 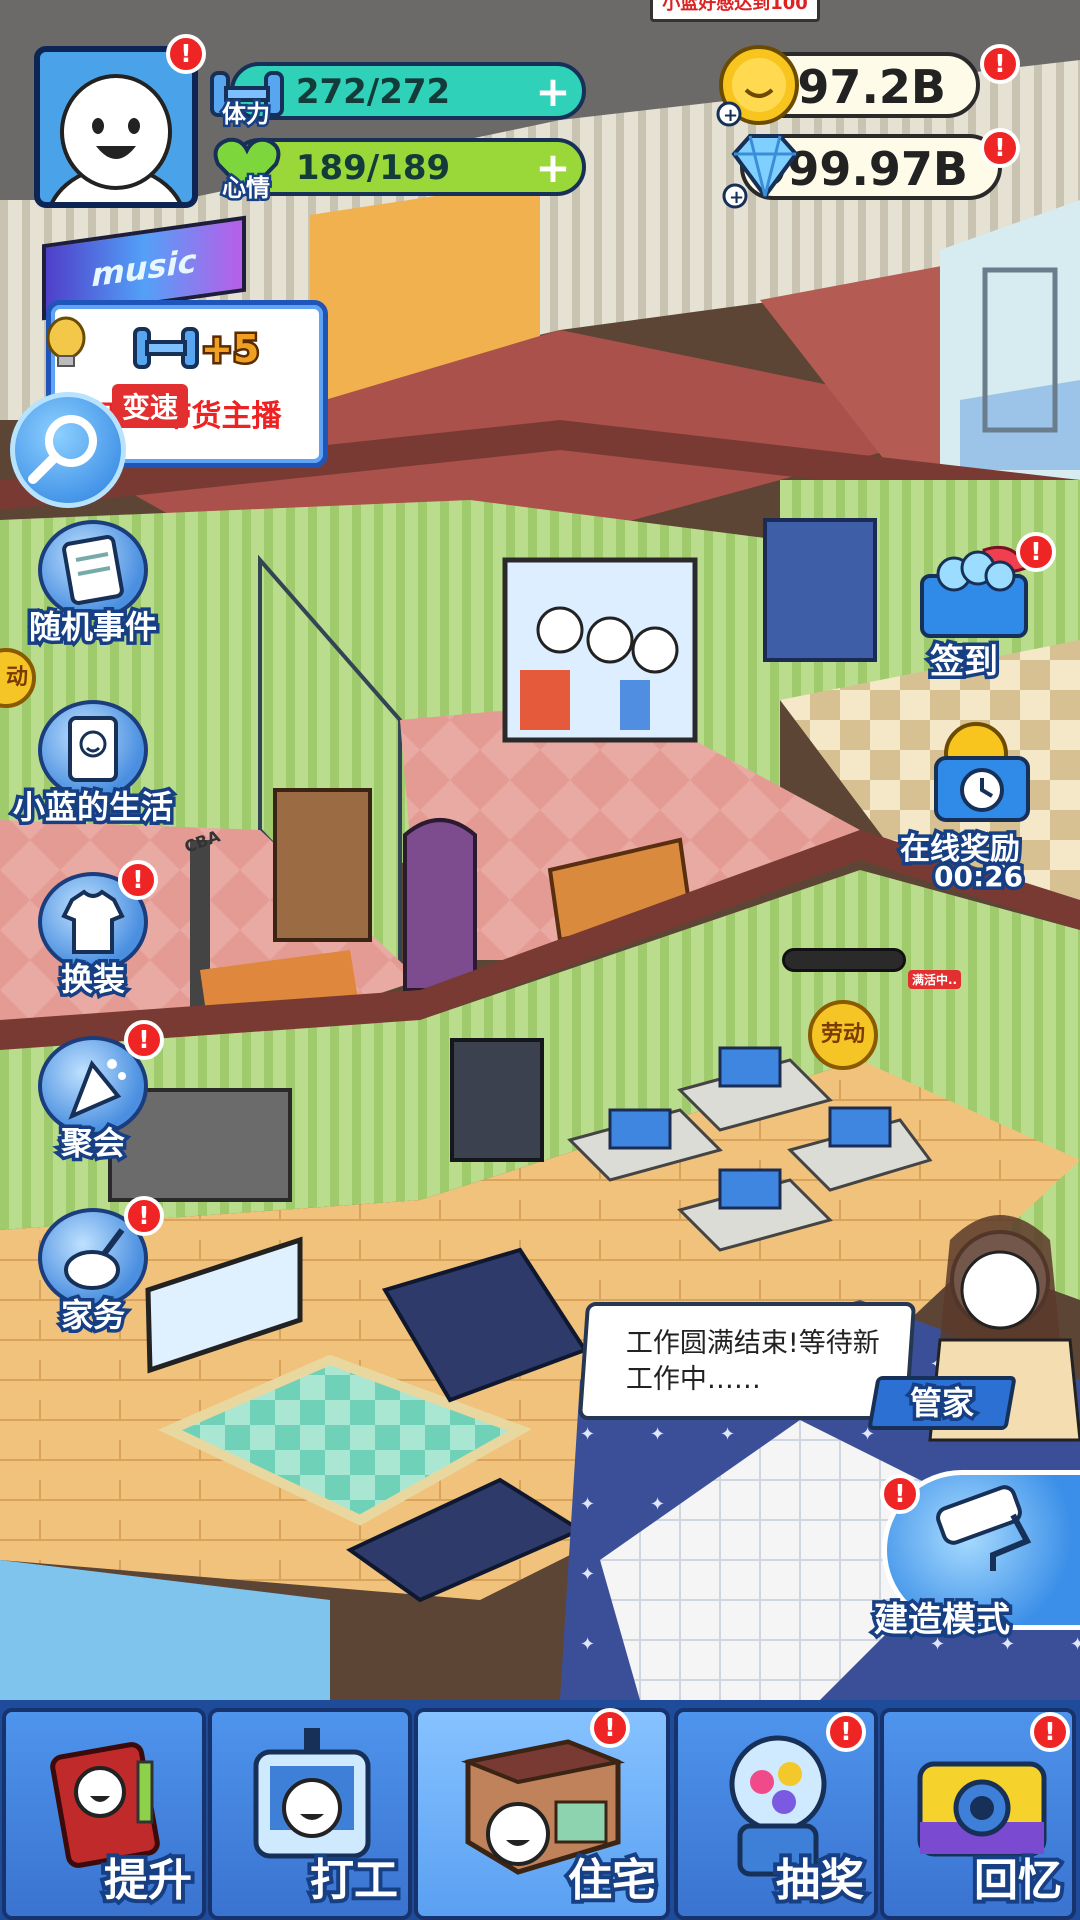 What do you see at coordinates (964, 662) in the screenshot?
I see `sign-in-label: 签到` at bounding box center [964, 662].